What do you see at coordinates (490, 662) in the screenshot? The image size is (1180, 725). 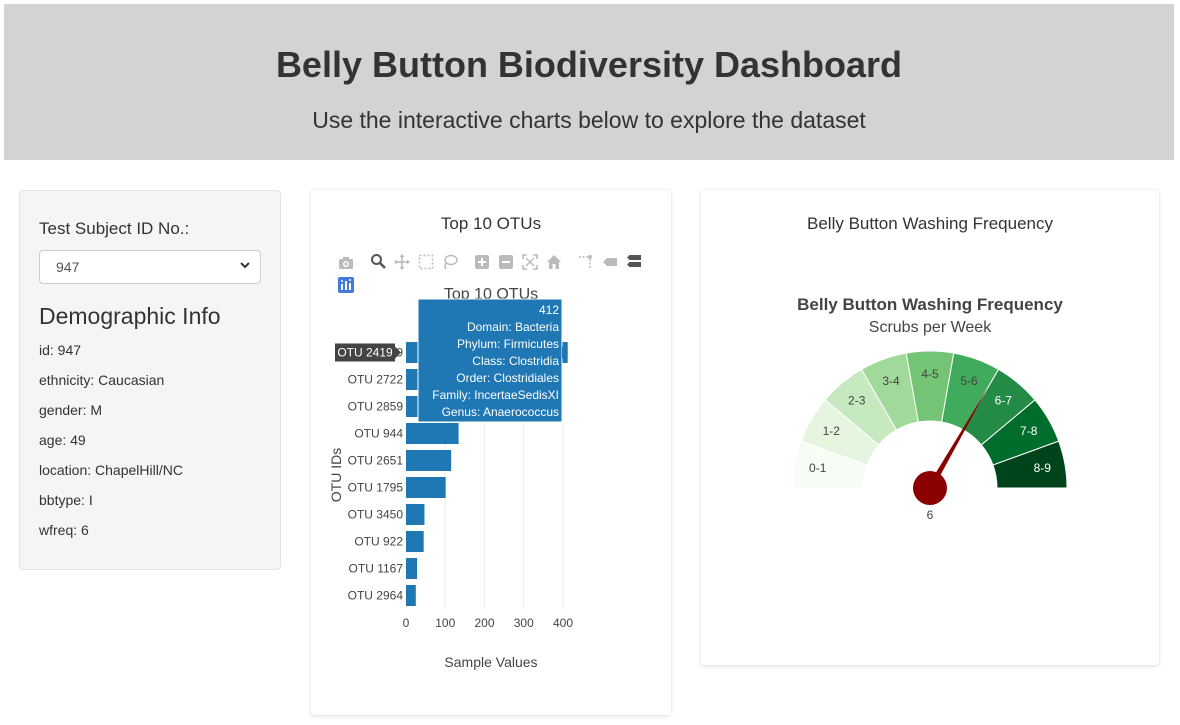 I see `bar-chart-xlabel: Sample Values` at bounding box center [490, 662].